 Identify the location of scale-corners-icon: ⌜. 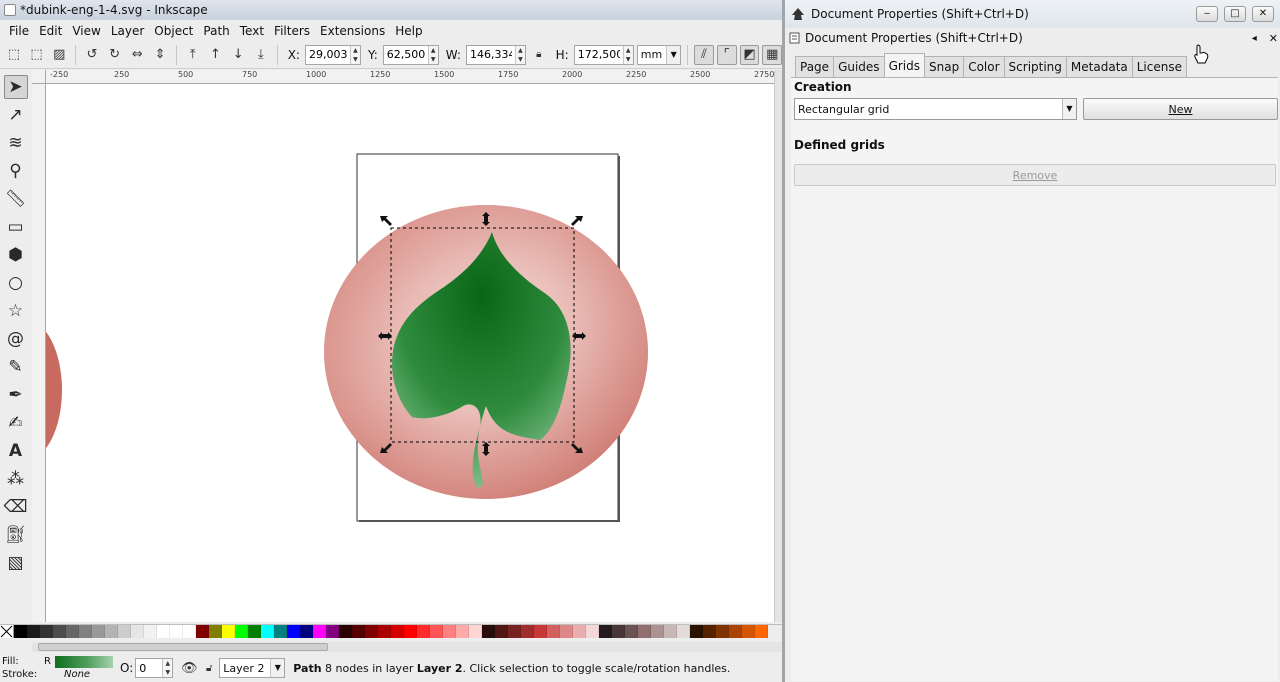
(726, 54).